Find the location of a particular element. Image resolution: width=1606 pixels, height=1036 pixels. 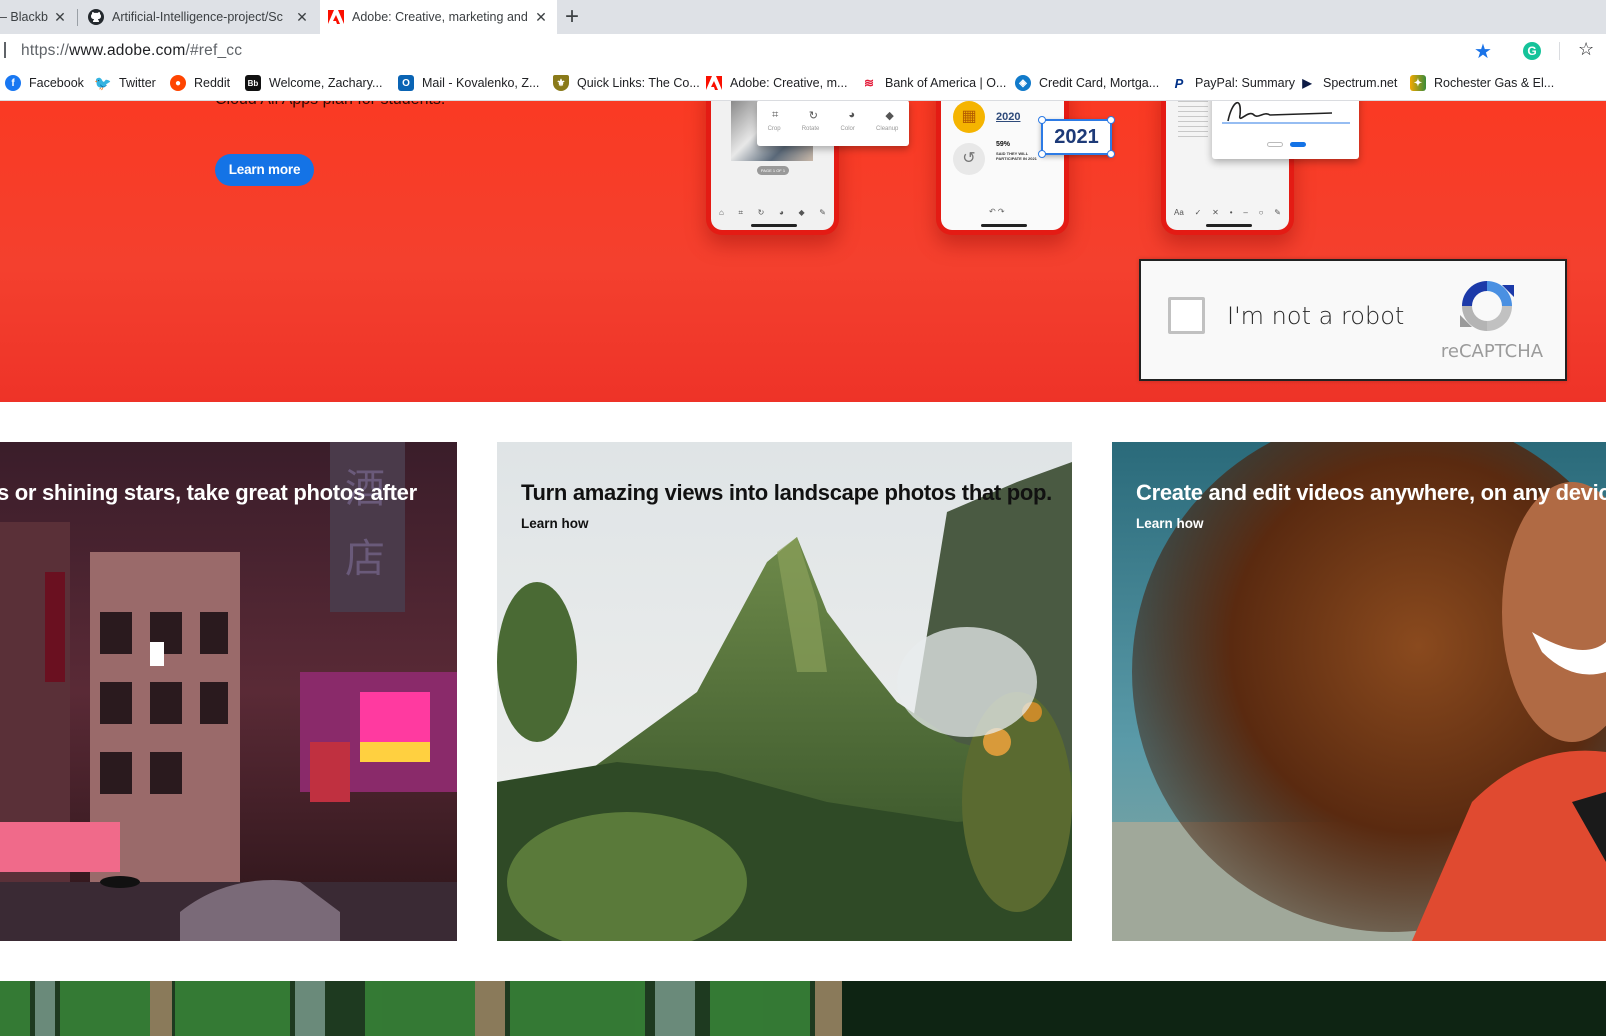

crop-icon: ⌗ is located at coordinates (775, 115).